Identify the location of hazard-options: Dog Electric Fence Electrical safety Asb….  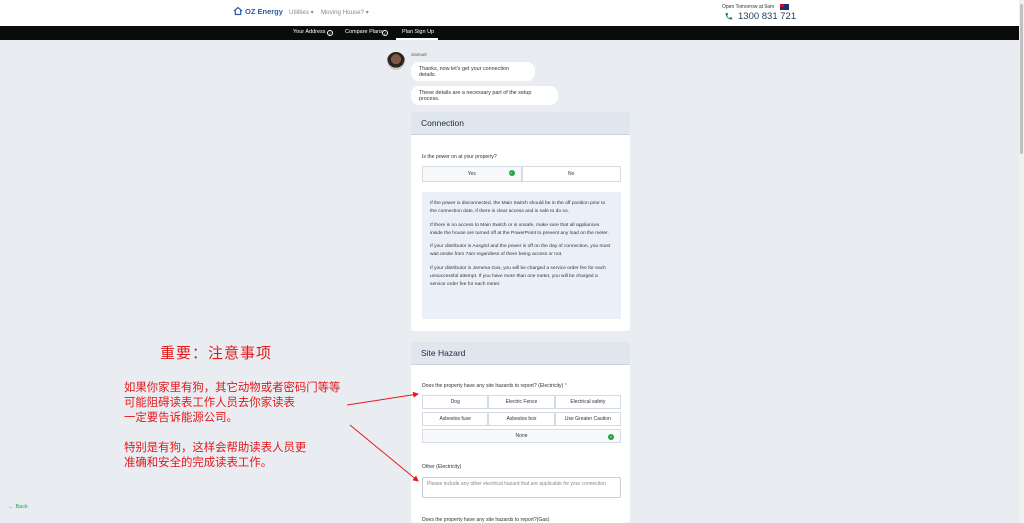
(521, 419).